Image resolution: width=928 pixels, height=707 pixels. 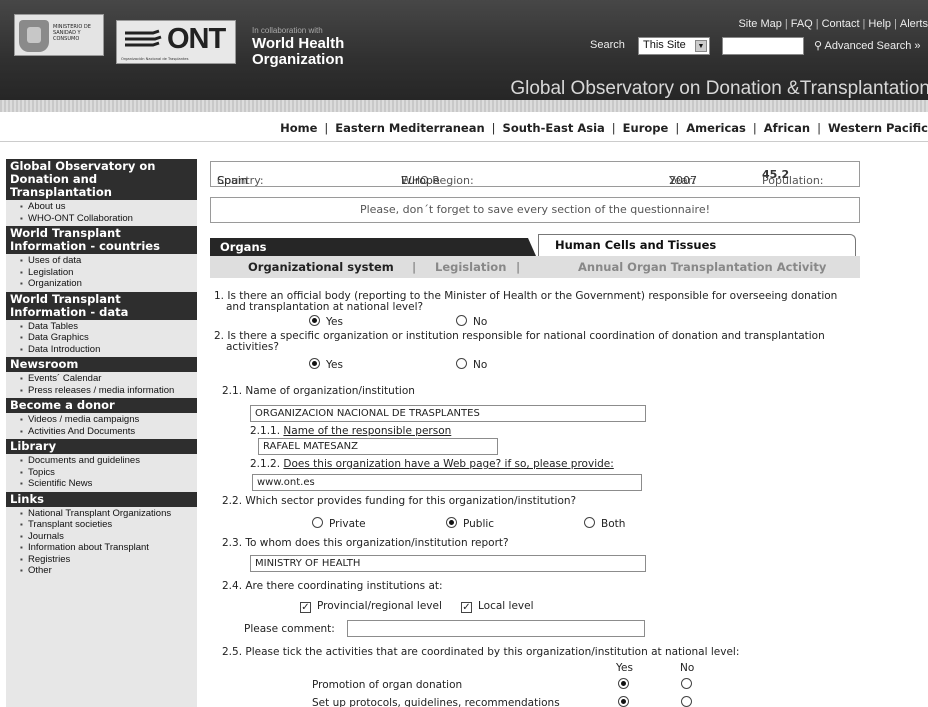 What do you see at coordinates (317, 522) in the screenshot?
I see `funding-private-radio` at bounding box center [317, 522].